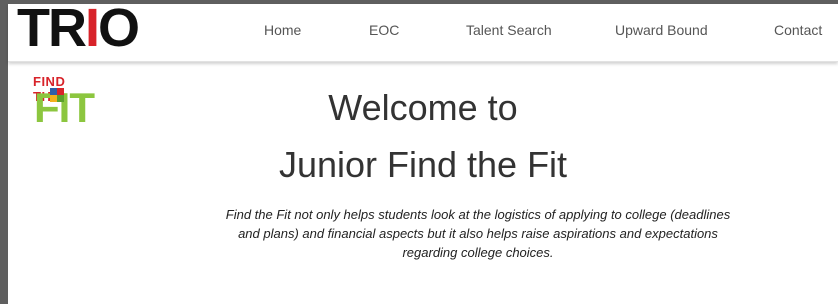 This screenshot has height=304, width=838. I want to click on welcome-heading: Welcome to, so click(423, 107).